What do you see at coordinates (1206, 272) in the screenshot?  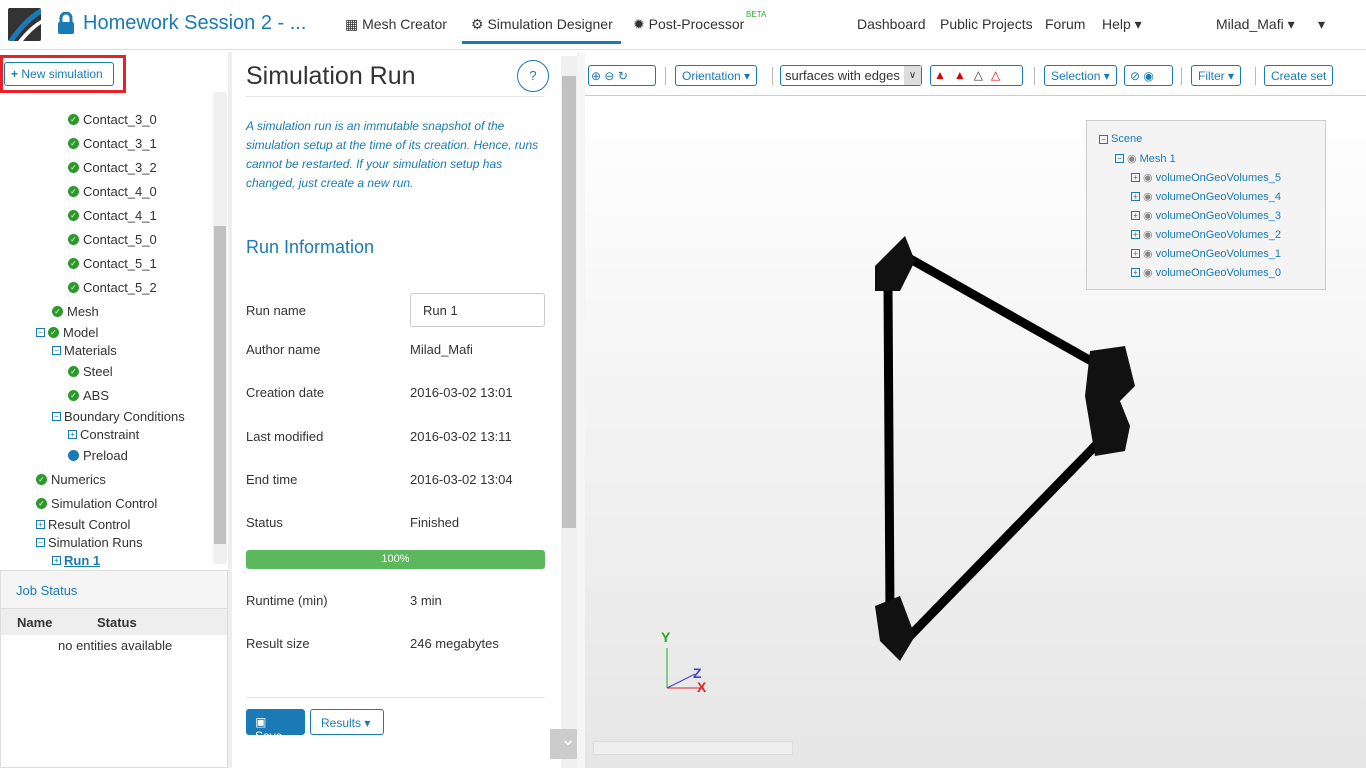 I see `scene-volume-item: + ◉ volumeOnGeoVolumes_0` at bounding box center [1206, 272].